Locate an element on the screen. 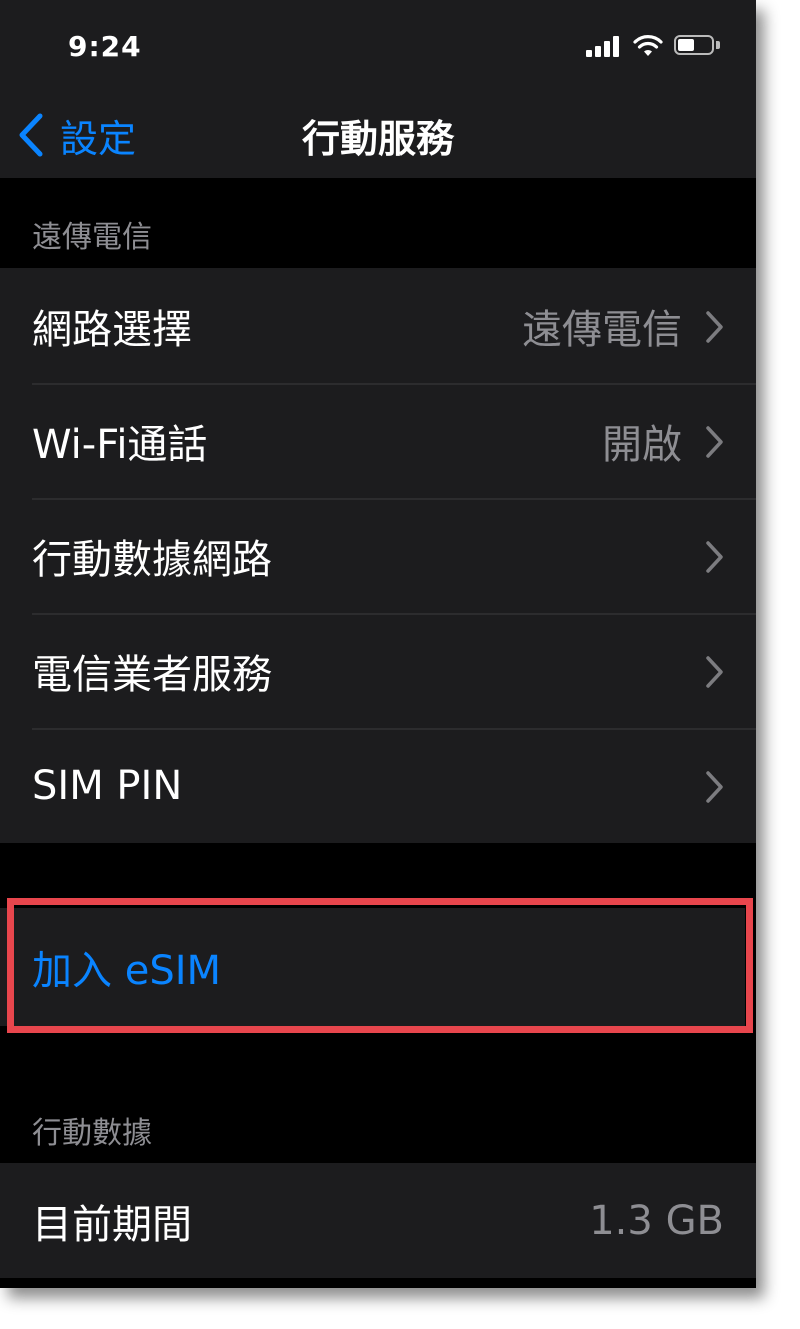 This screenshot has width=800, height=1329. page-title: 行動服務 is located at coordinates (377, 139).